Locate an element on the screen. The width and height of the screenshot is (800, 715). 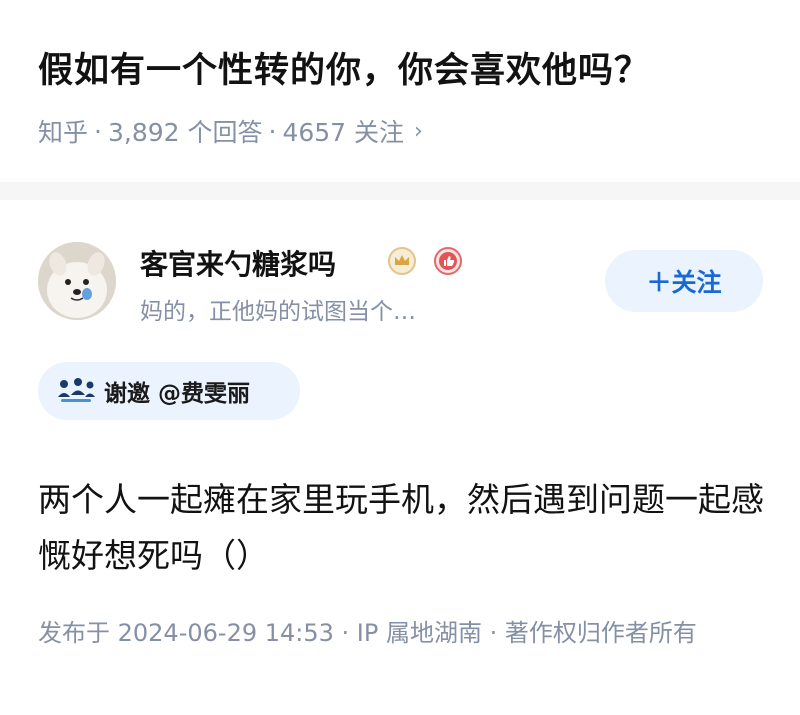
question-meta: 知乎 · 3,892 个回答 · 4657 关注 › is located at coordinates (230, 131).